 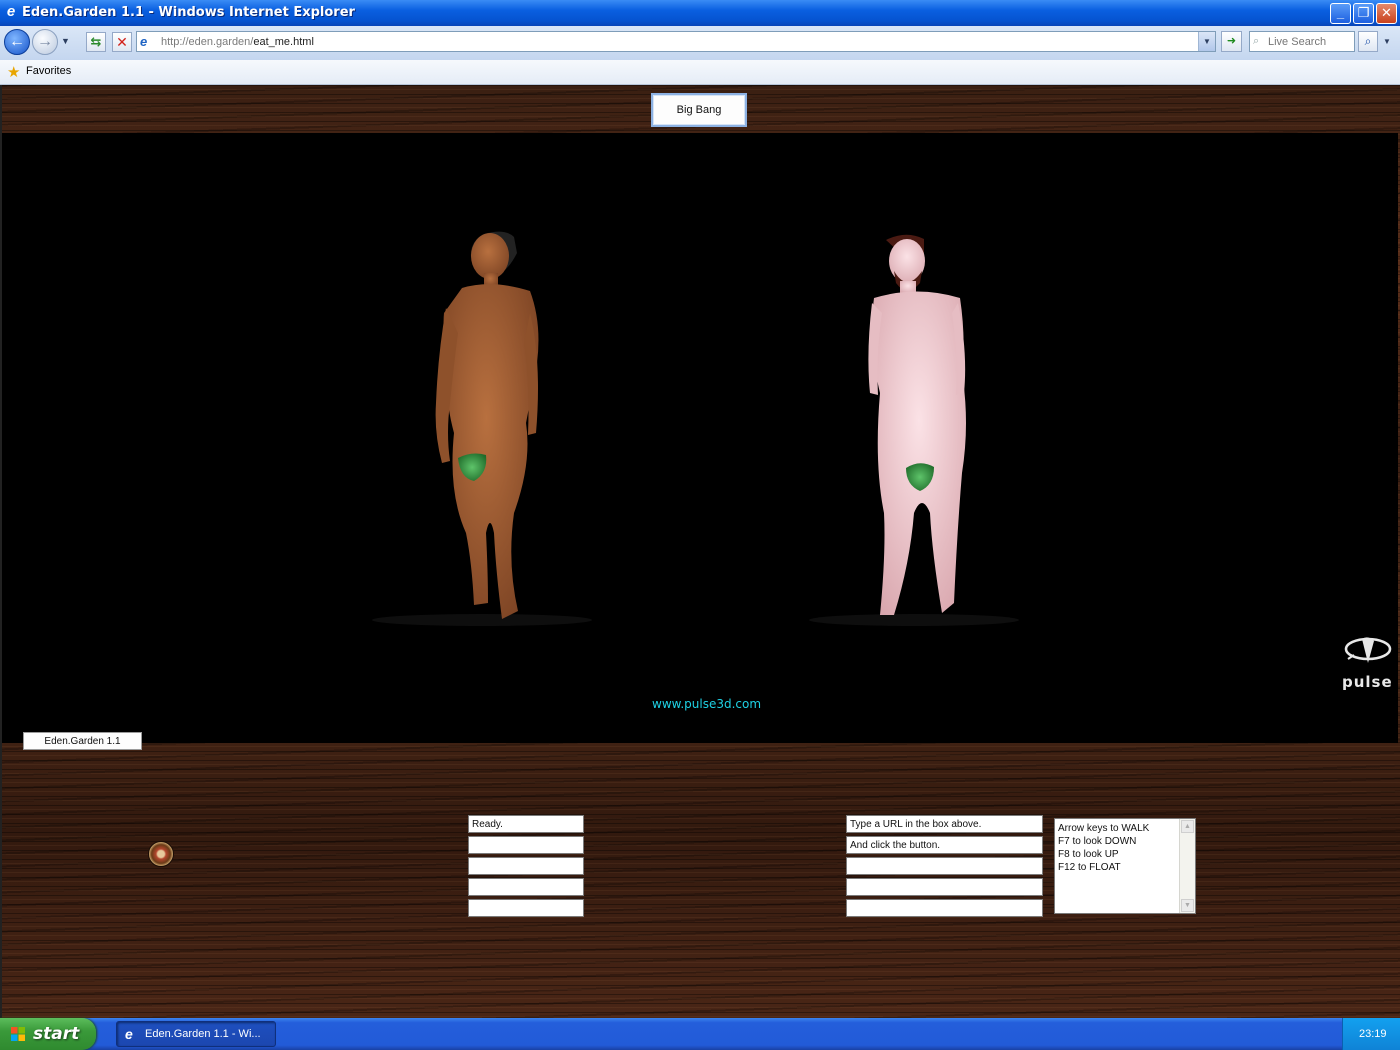 What do you see at coordinates (1369, 653) in the screenshot?
I see `pulse-logo-icon` at bounding box center [1369, 653].